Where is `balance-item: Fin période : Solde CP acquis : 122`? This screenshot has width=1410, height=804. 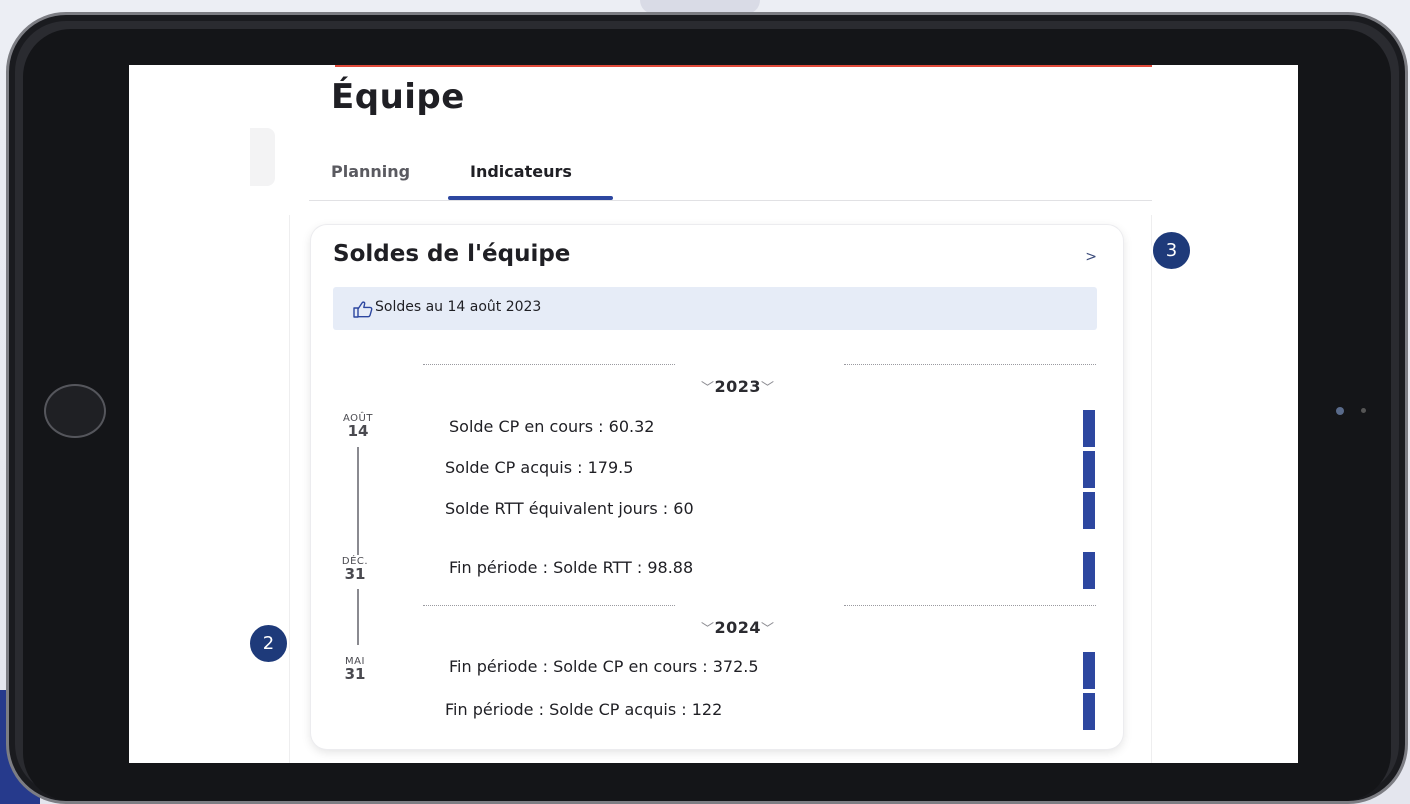
balance-item: Fin période : Solde CP acquis : 122 is located at coordinates (583, 709).